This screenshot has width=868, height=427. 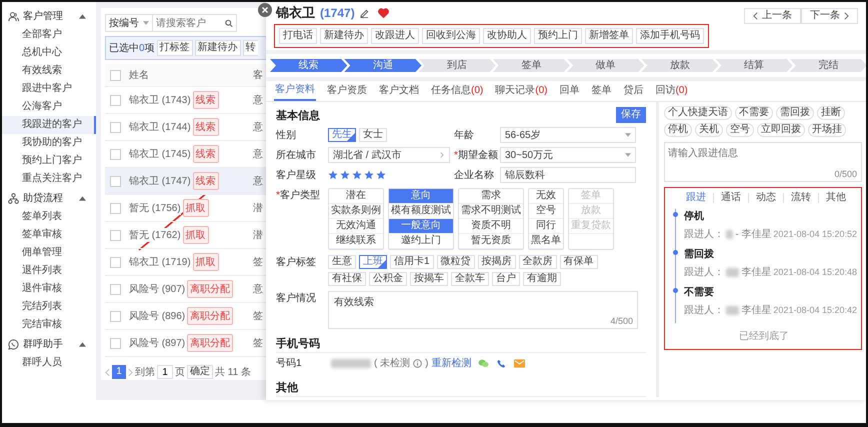 What do you see at coordinates (412, 262) in the screenshot?
I see `tag-option: 信用卡1` at bounding box center [412, 262].